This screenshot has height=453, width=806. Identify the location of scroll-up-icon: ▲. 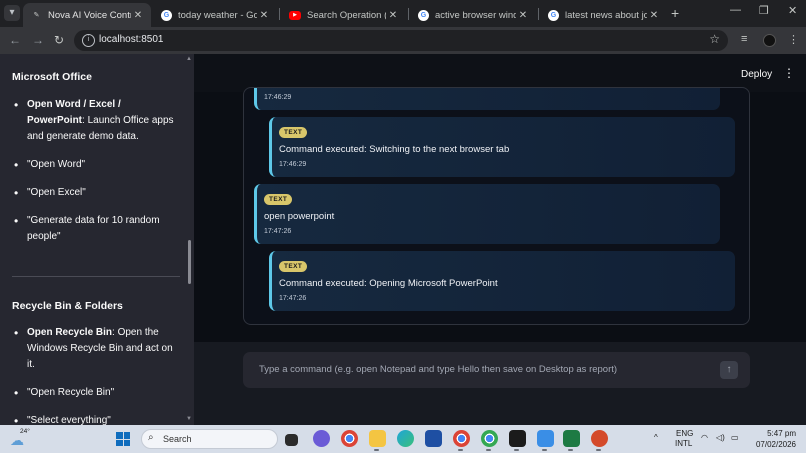
(189, 59).